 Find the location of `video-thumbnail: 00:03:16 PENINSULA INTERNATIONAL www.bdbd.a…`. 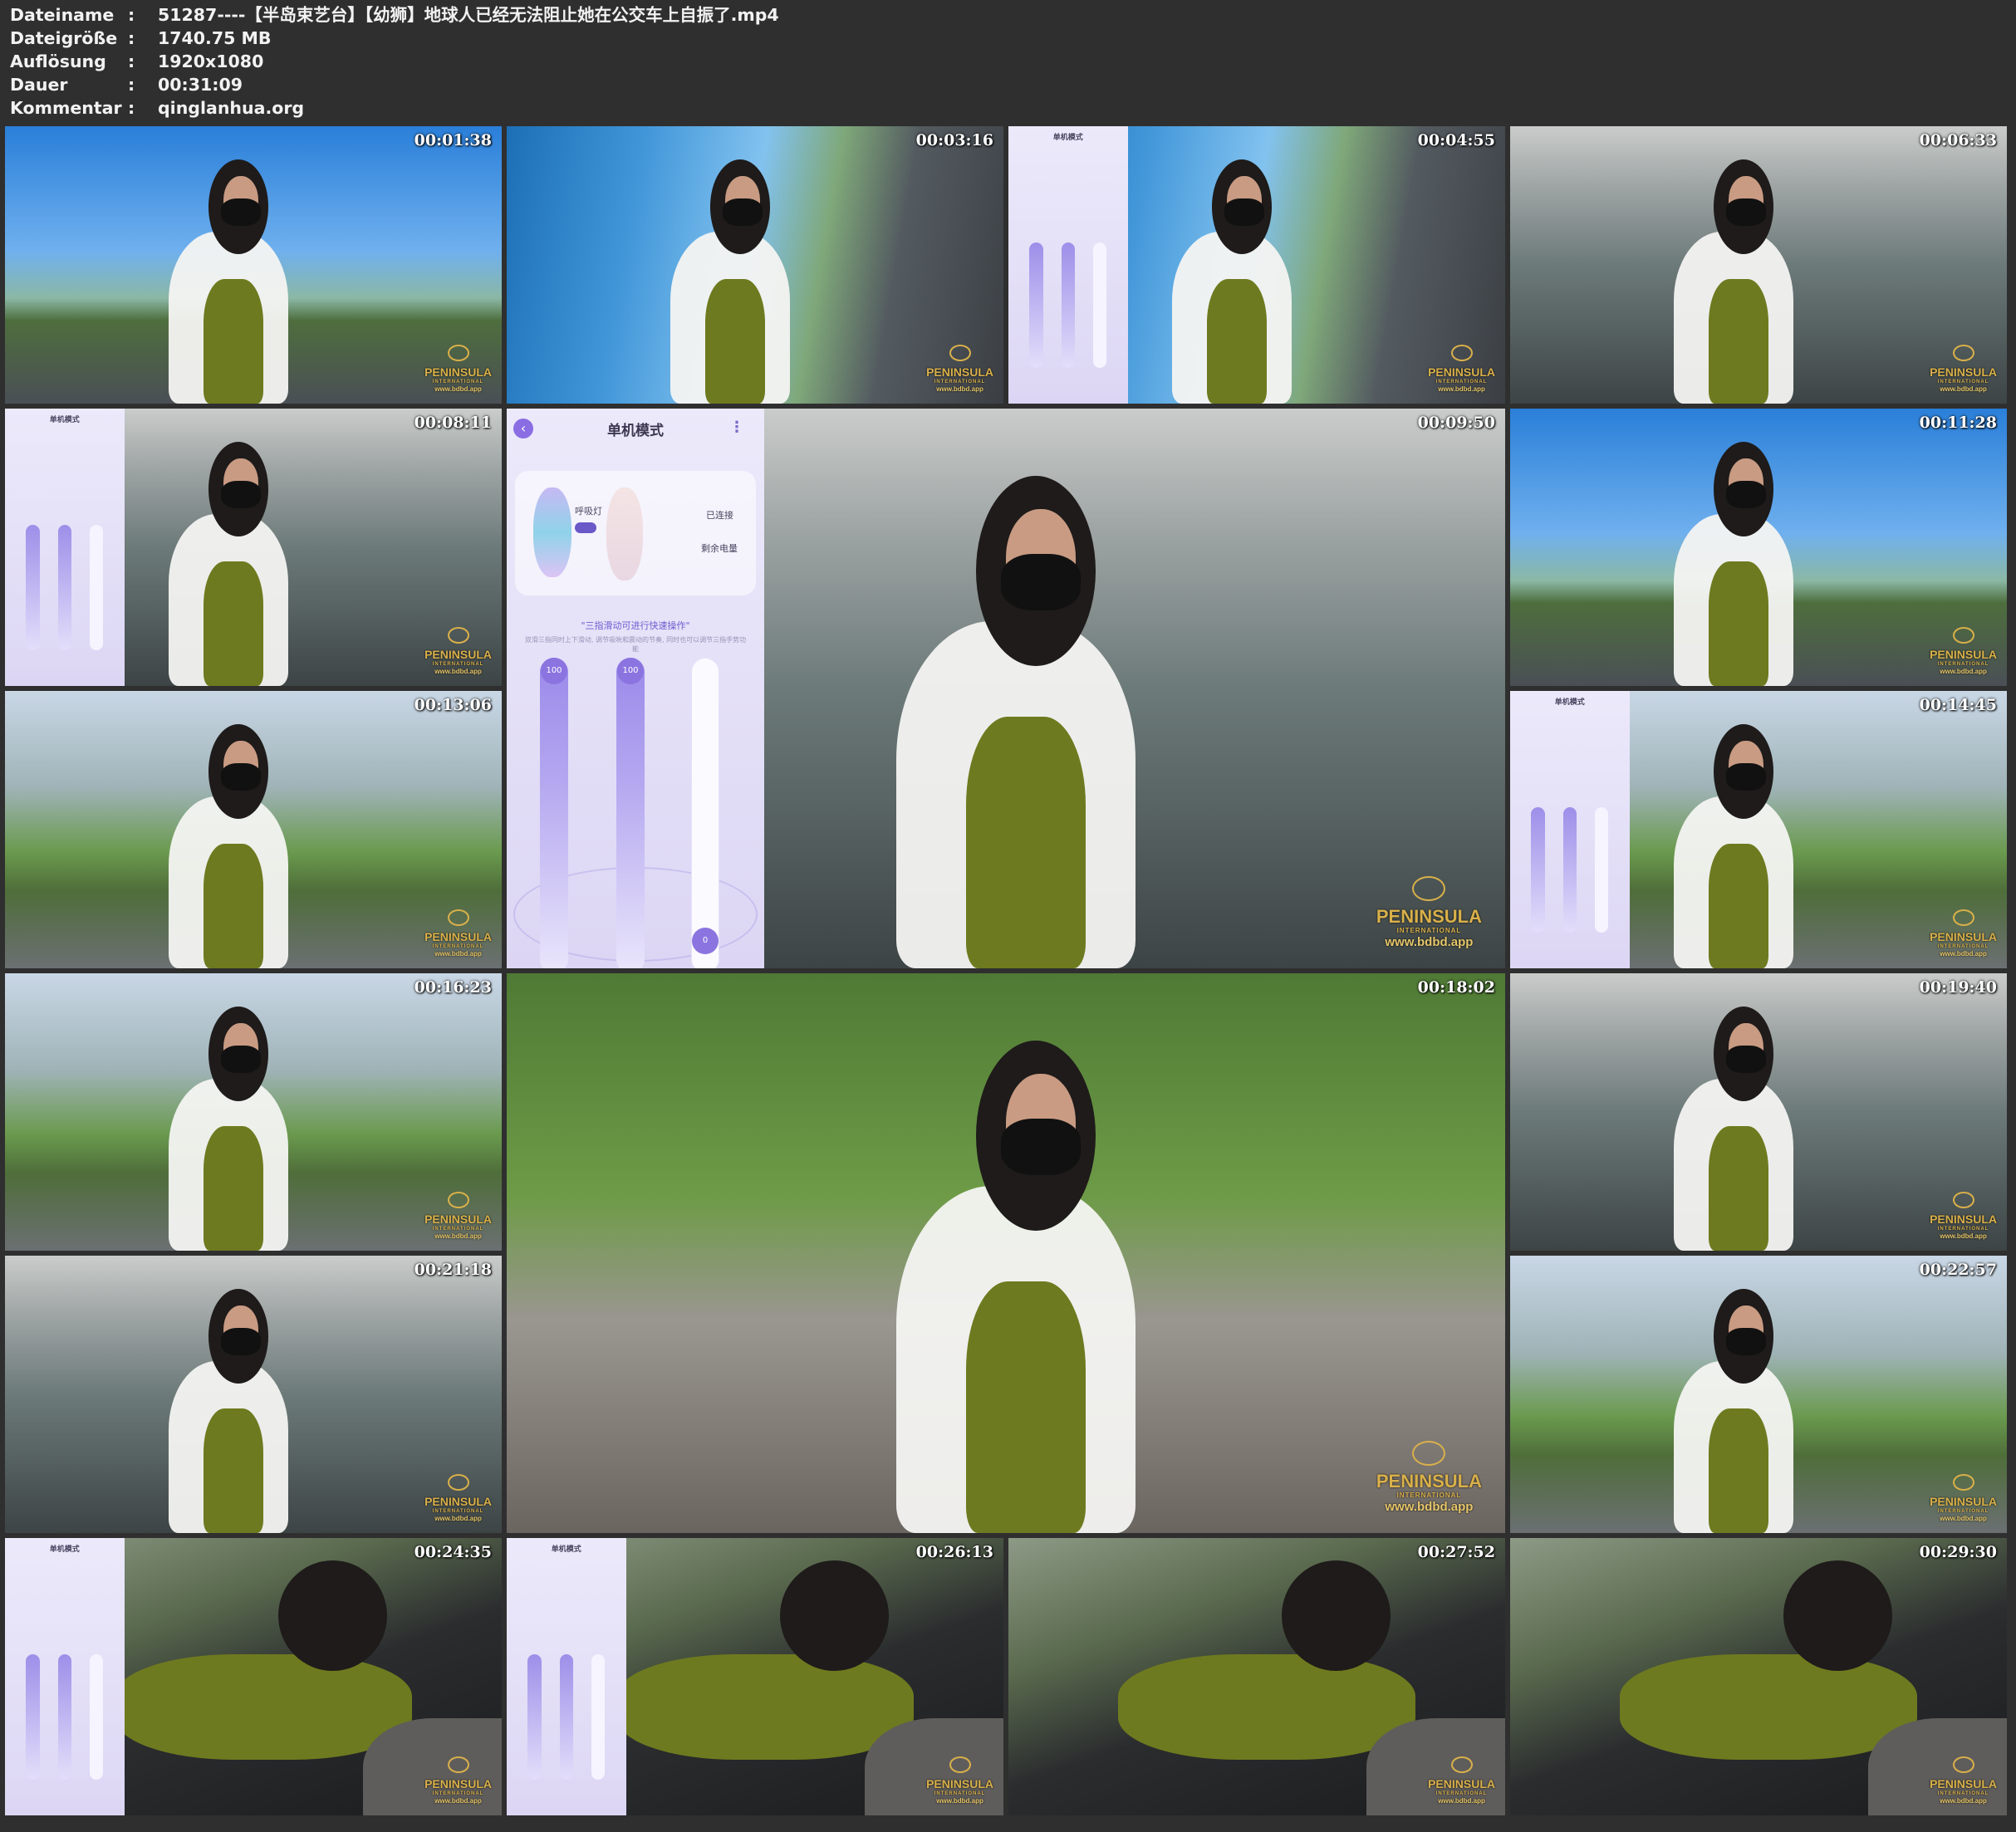

video-thumbnail: 00:03:16 PENINSULA INTERNATIONAL www.bdbd.a… is located at coordinates (755, 265).